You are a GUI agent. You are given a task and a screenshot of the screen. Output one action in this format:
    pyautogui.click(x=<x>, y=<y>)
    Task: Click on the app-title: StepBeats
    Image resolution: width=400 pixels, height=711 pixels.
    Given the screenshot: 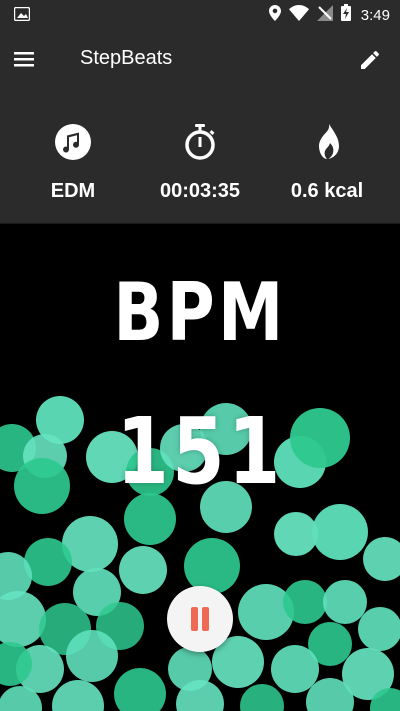 What is the action you would take?
    pyautogui.click(x=126, y=58)
    